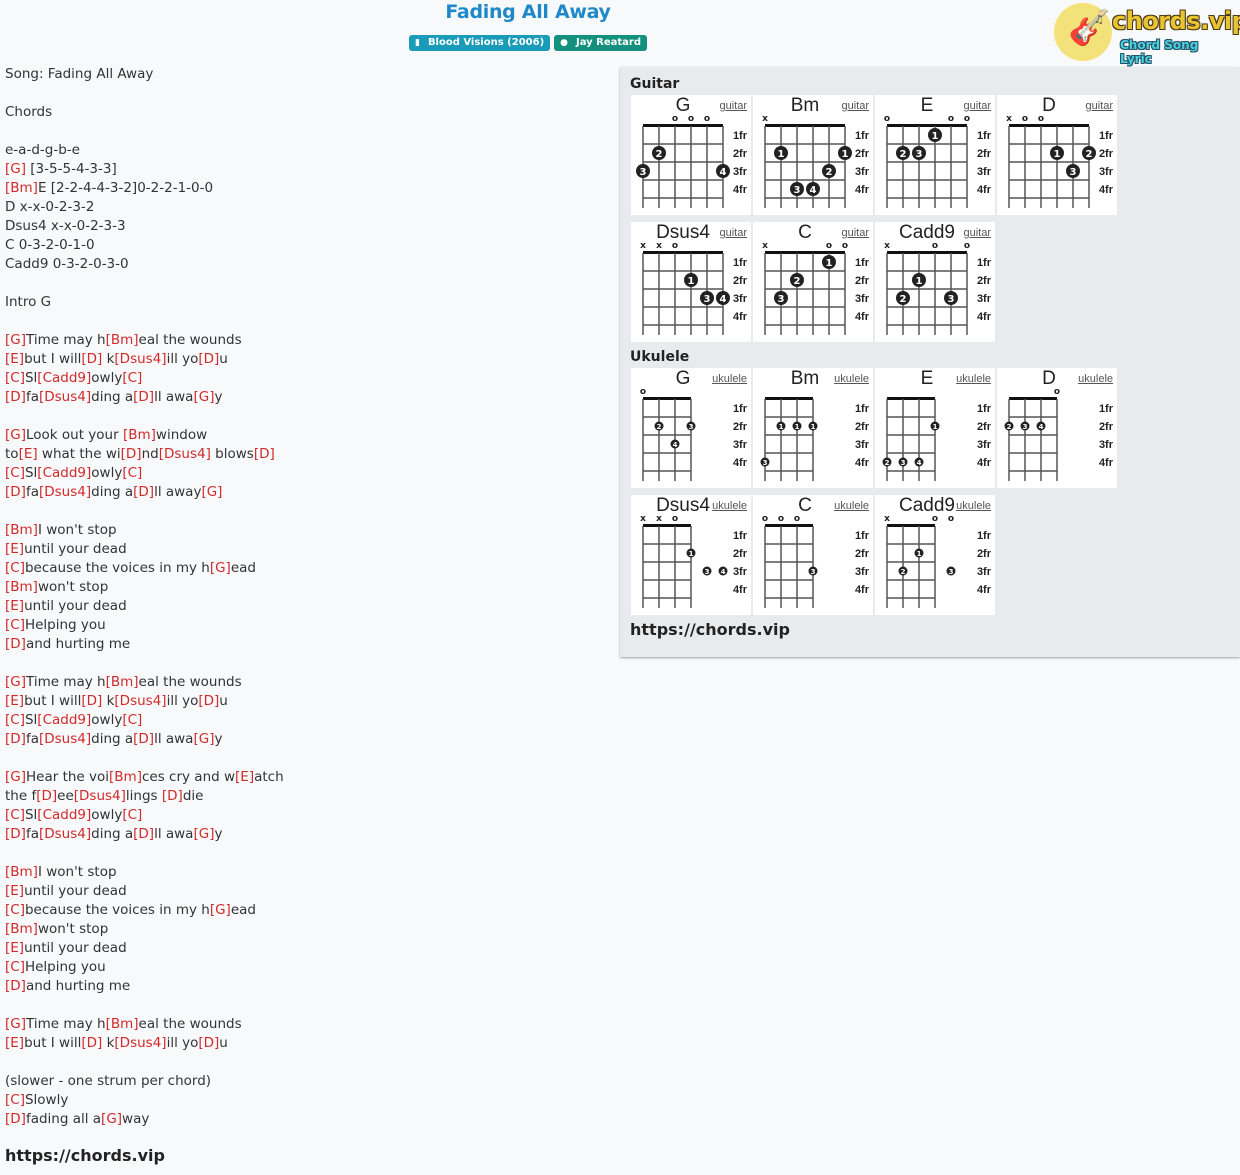  Describe the element at coordinates (691, 428) in the screenshot. I see `chord-diagram-ukulele: Gukulele 1fr 2fr 3fr 4fr o 2 3 4` at that location.